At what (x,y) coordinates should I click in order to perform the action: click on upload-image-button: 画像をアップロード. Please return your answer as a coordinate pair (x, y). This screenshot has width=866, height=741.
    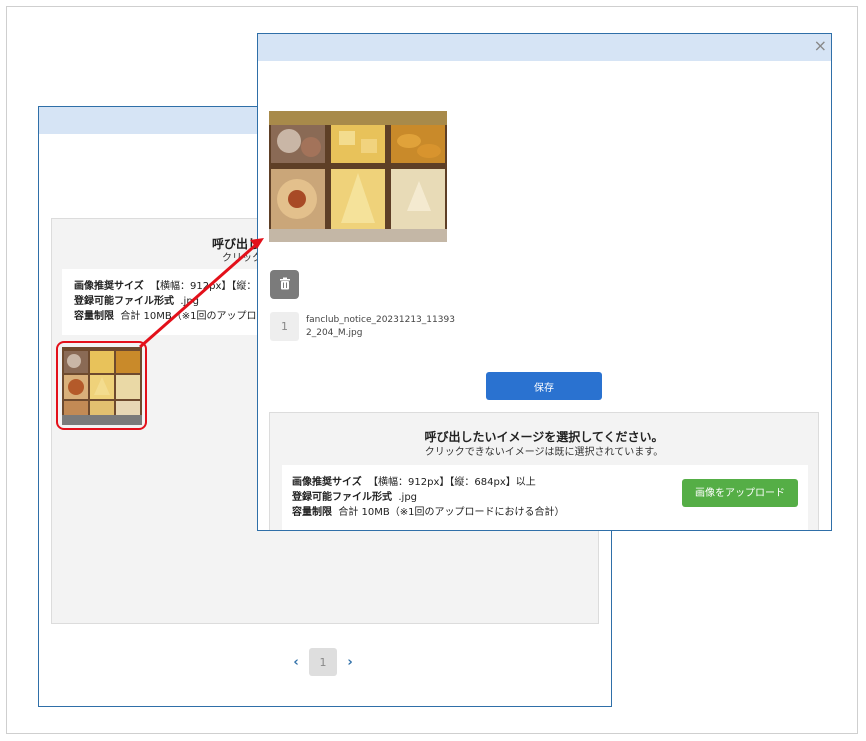
    Looking at the image, I should click on (740, 493).